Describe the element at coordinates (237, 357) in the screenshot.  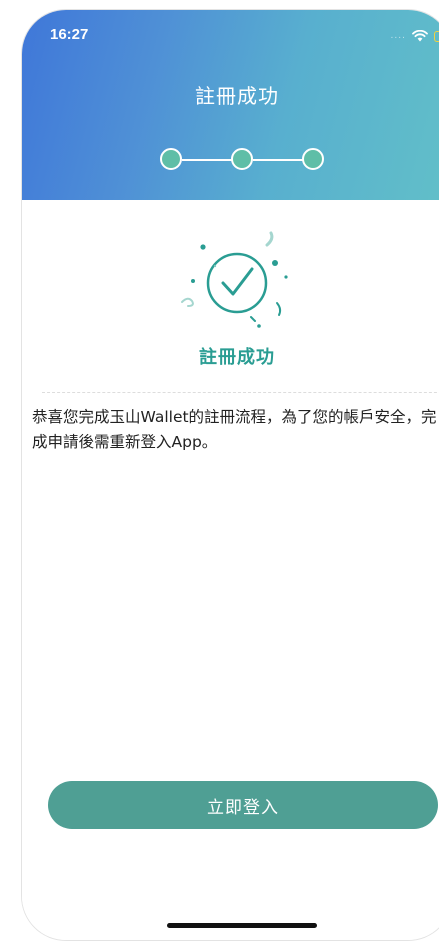
I see `success-title: 註冊成功` at that location.